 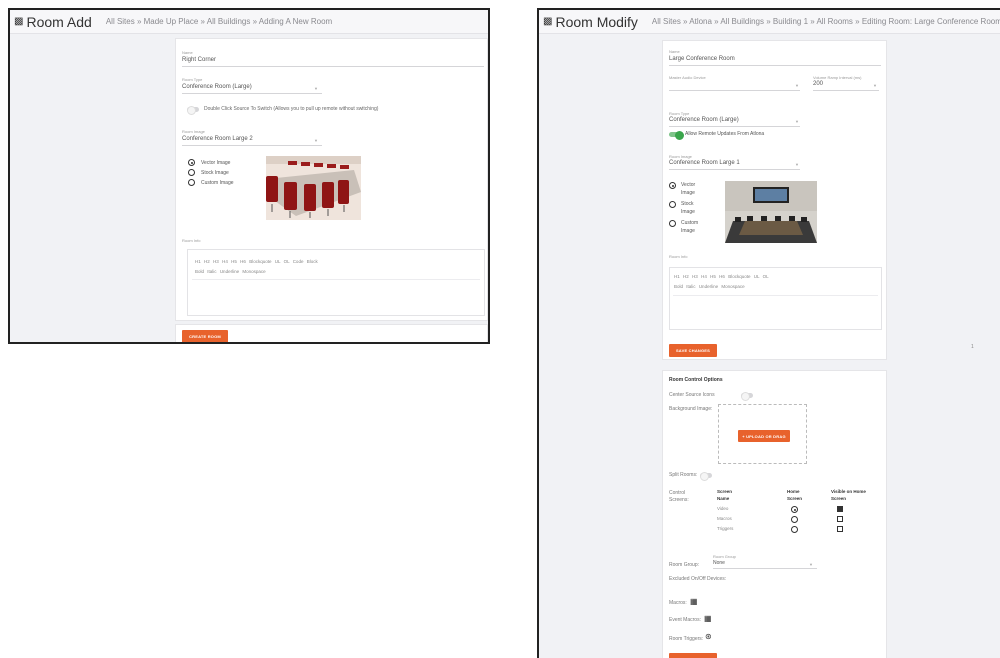 I want to click on save-control-button, so click(x=693, y=655).